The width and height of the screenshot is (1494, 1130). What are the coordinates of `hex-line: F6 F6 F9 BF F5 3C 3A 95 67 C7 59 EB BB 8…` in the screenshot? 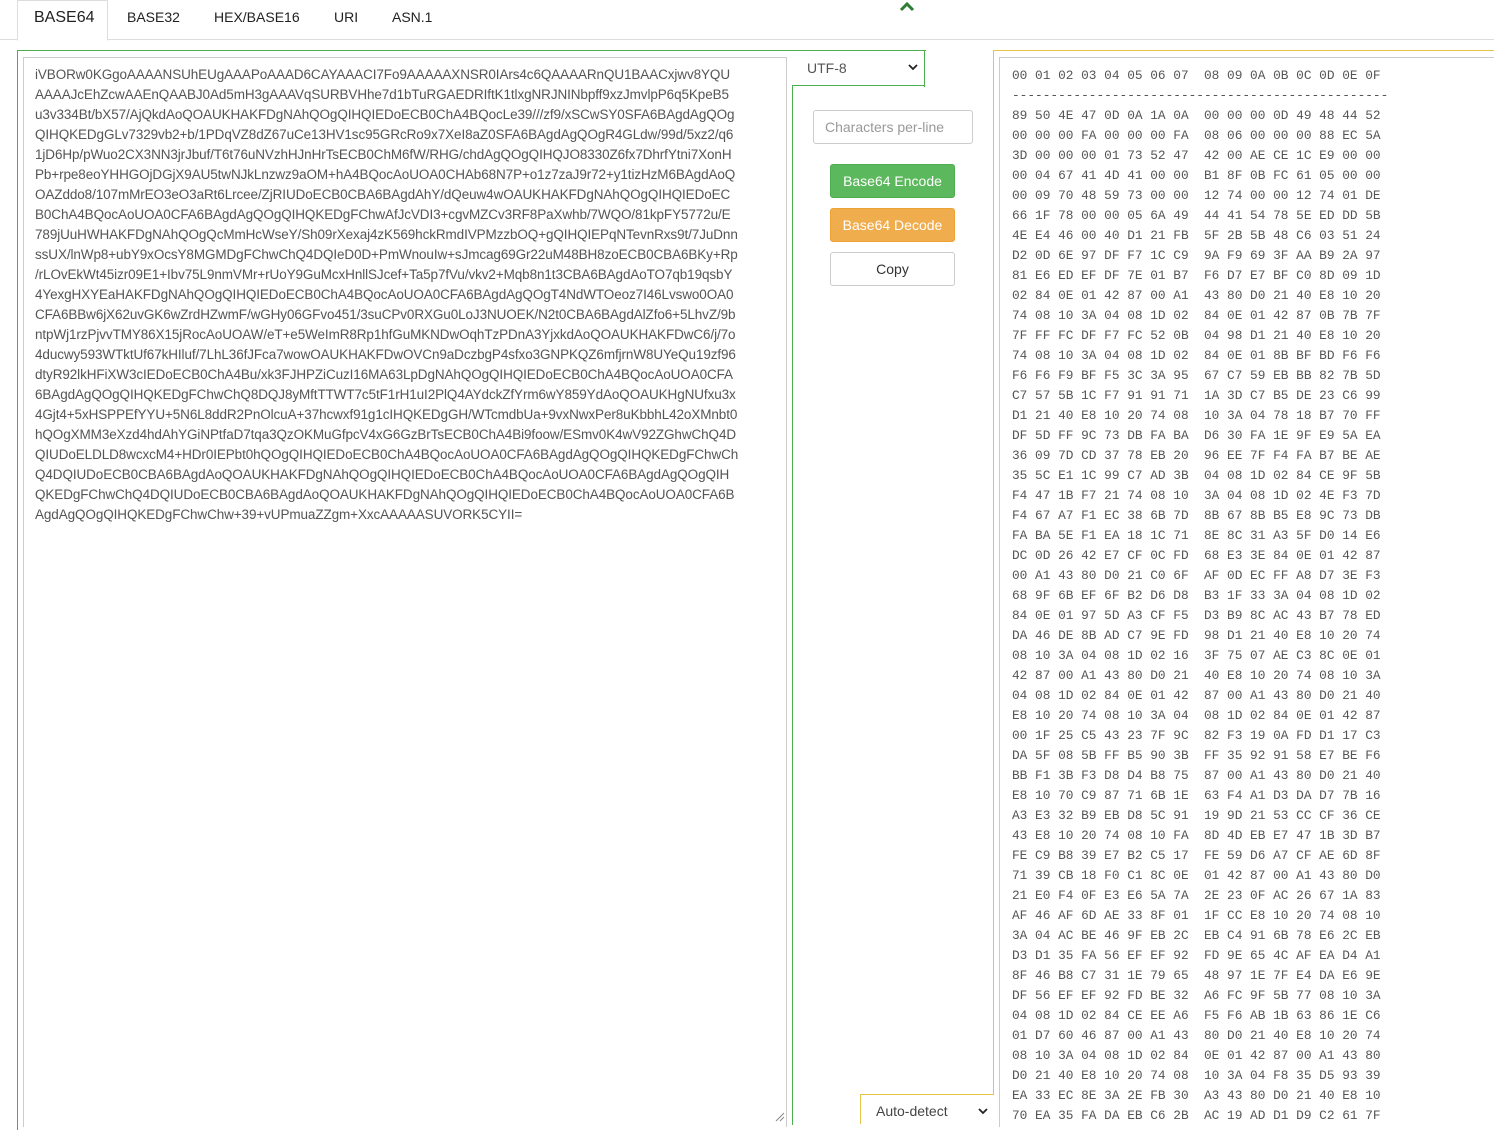 It's located at (1196, 375).